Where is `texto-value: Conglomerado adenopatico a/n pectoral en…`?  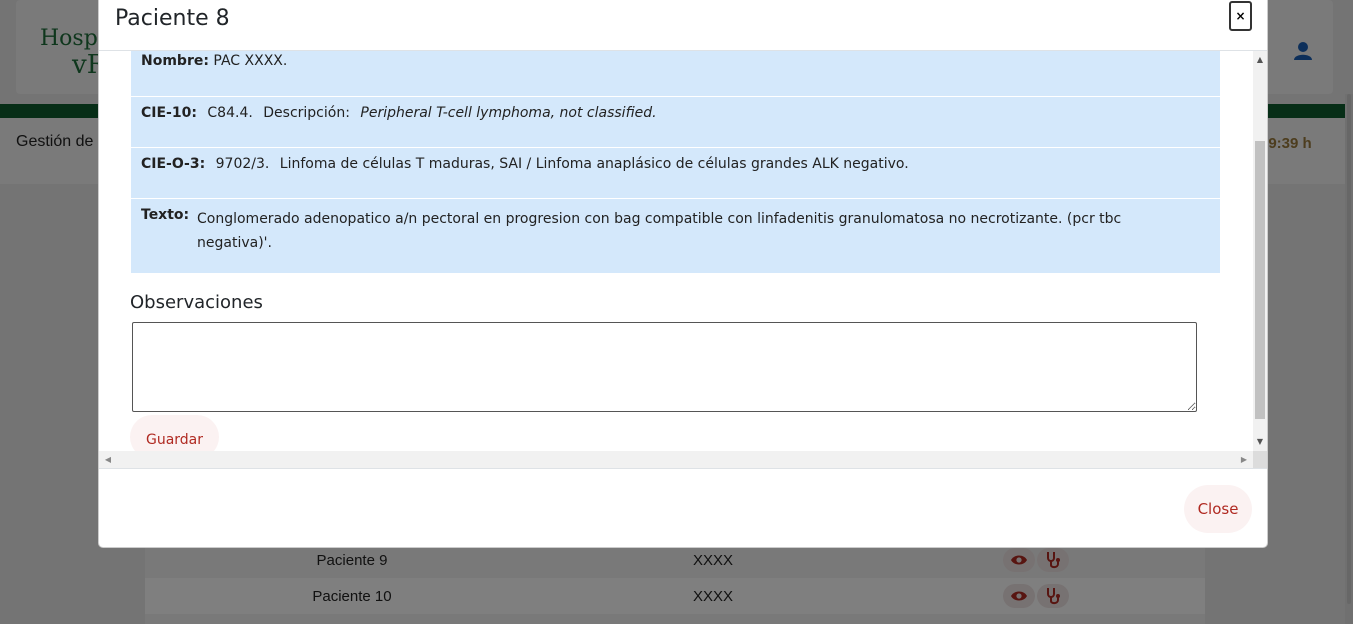 texto-value: Conglomerado adenopatico a/n pectoral en… is located at coordinates (659, 231).